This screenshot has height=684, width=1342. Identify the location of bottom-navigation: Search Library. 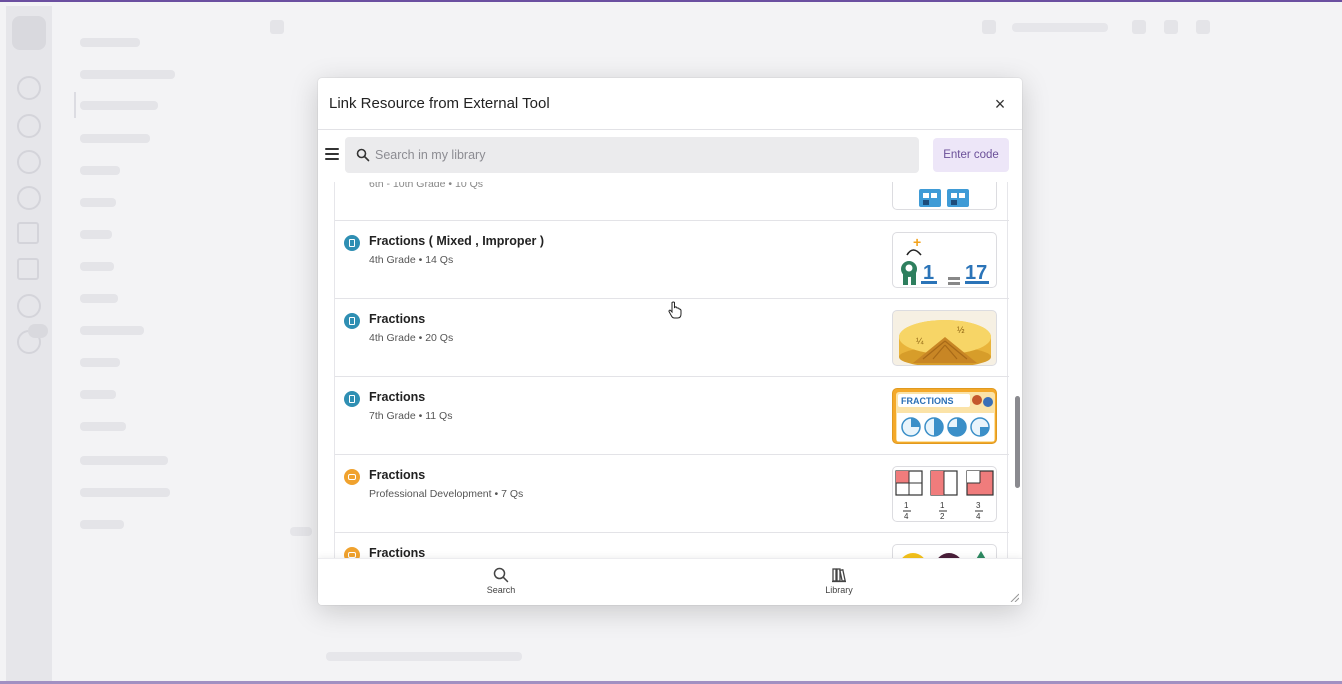
(670, 581).